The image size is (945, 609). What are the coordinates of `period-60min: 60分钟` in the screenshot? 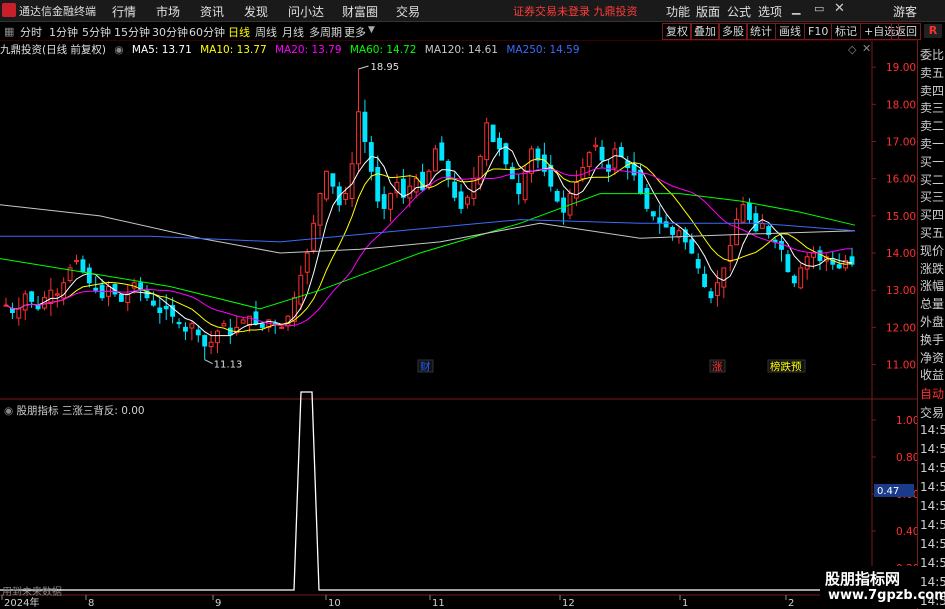 It's located at (207, 32).